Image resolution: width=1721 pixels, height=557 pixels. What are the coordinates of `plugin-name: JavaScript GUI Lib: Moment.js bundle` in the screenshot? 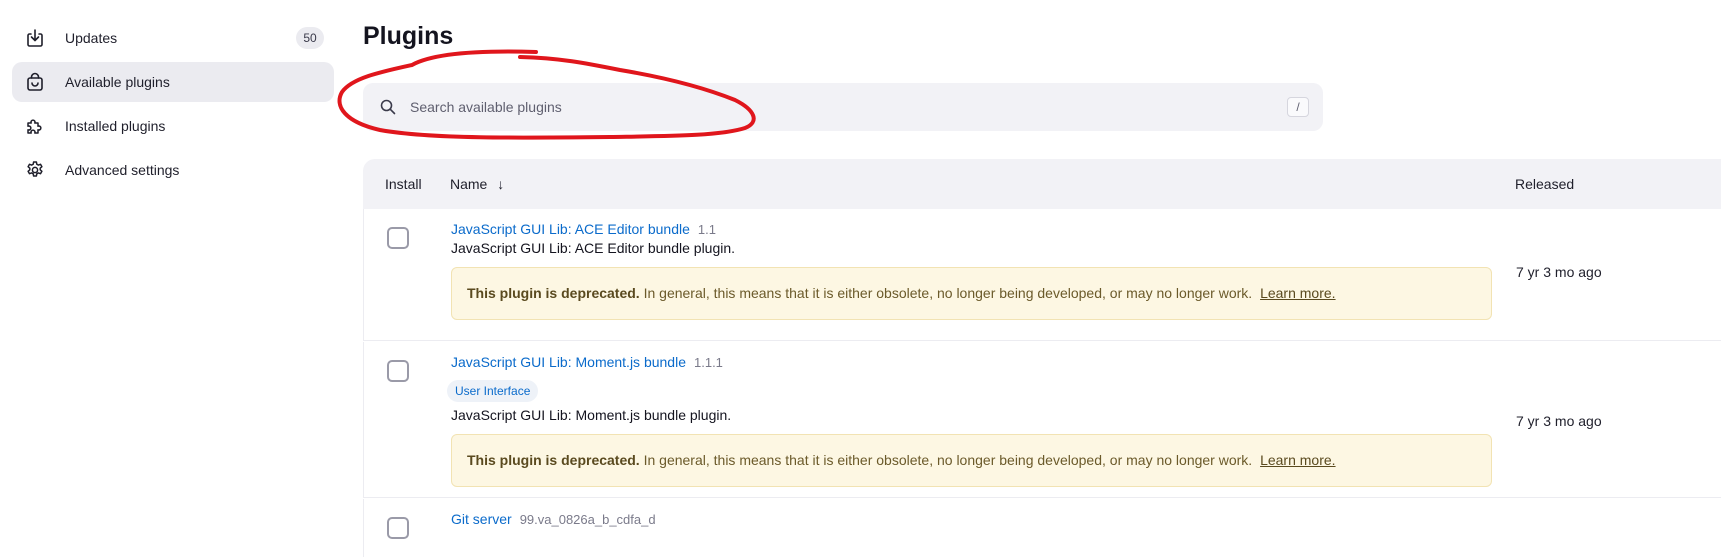 It's located at (568, 362).